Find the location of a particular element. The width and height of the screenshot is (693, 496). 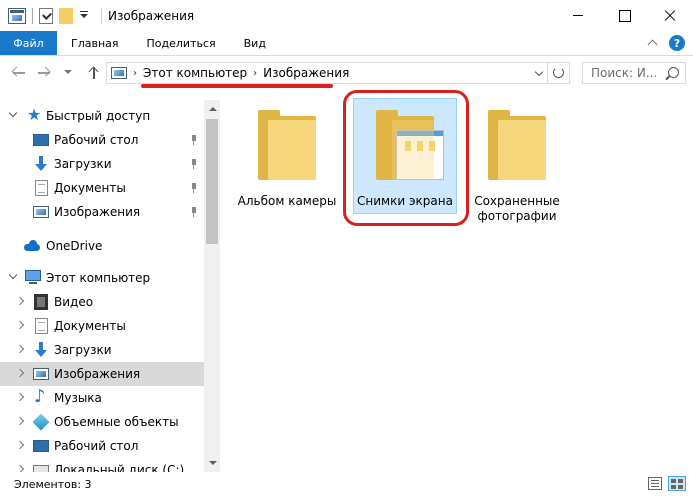

search-icon is located at coordinates (673, 72).